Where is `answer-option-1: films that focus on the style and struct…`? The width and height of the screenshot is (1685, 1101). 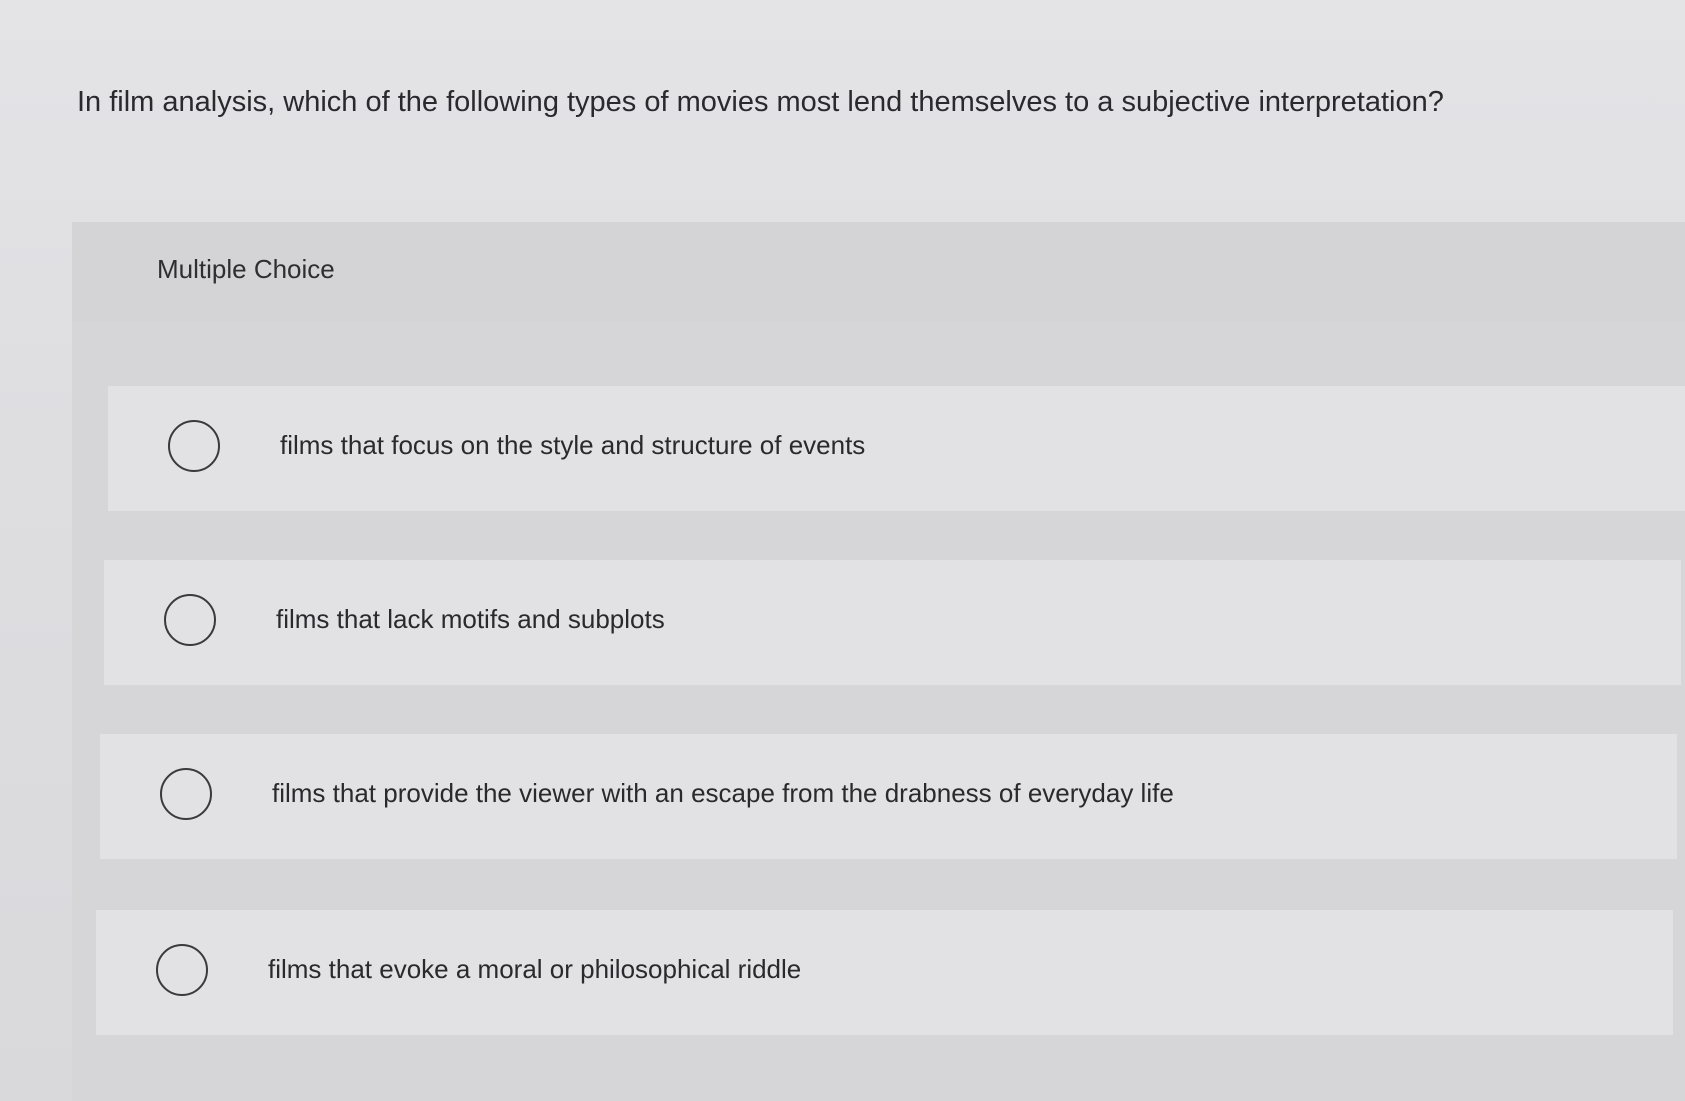
answer-option-1: films that focus on the style and struct… is located at coordinates (896, 448).